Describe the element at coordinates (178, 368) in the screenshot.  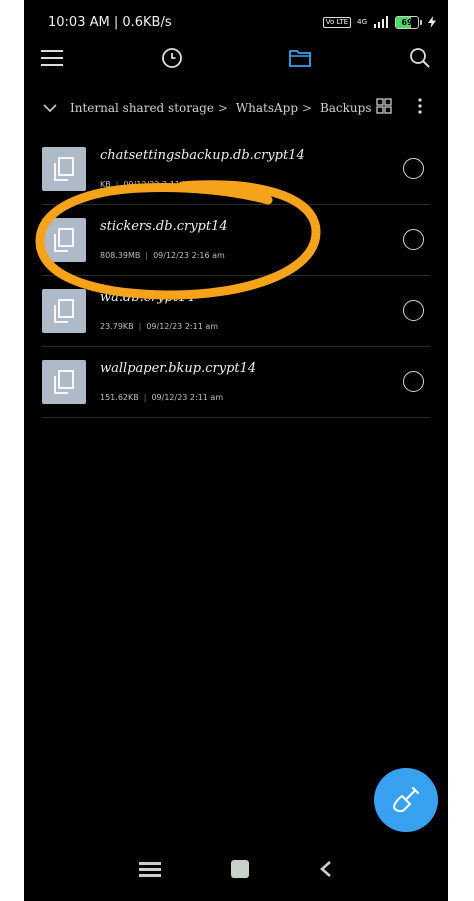
I see `file-name: wallpaper.bkup.crypt14` at that location.